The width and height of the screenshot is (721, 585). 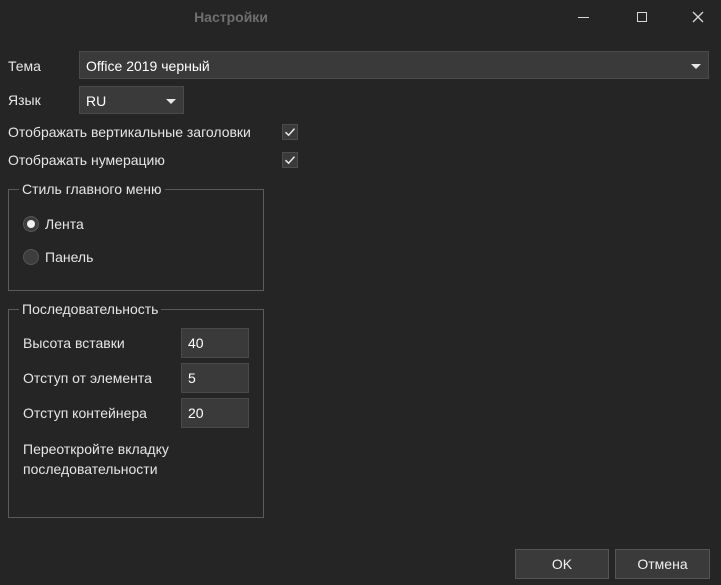 I want to click on cancel-button: Отмена, so click(x=662, y=564).